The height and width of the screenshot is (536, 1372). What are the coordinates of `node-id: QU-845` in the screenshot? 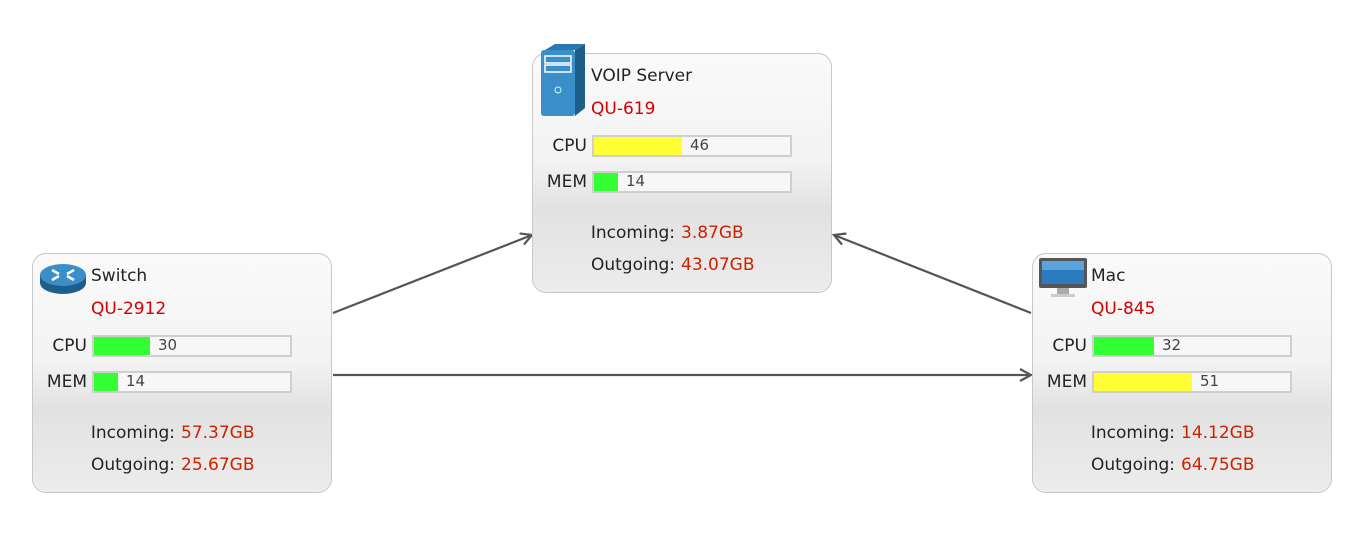 It's located at (1123, 309).